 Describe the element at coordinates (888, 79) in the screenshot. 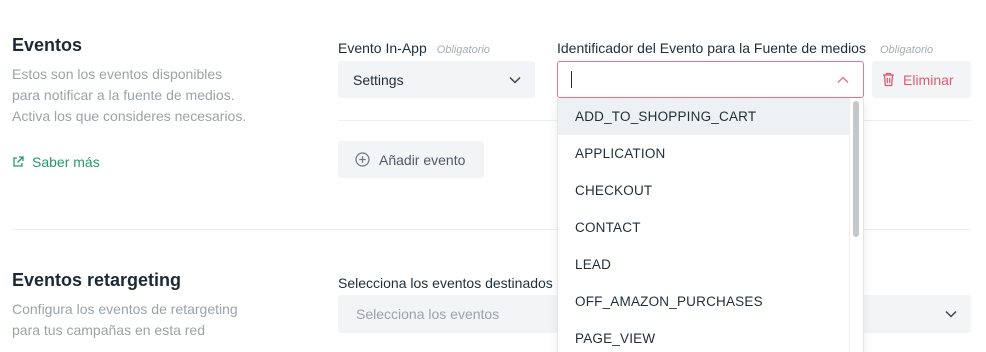

I see `trash-icon` at that location.